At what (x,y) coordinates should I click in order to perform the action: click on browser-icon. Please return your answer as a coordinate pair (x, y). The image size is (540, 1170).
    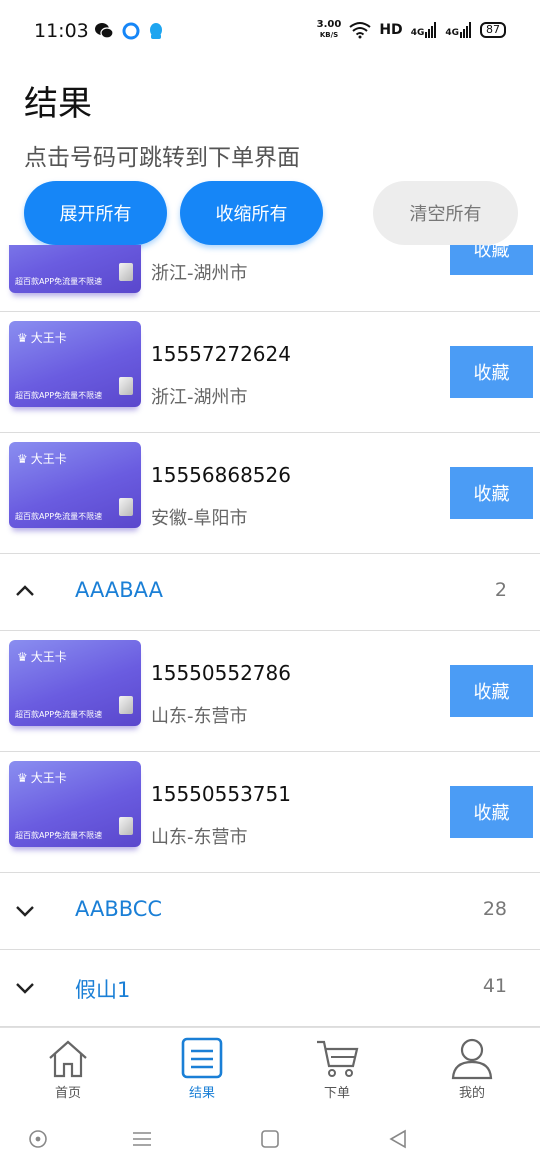
    Looking at the image, I should click on (131, 31).